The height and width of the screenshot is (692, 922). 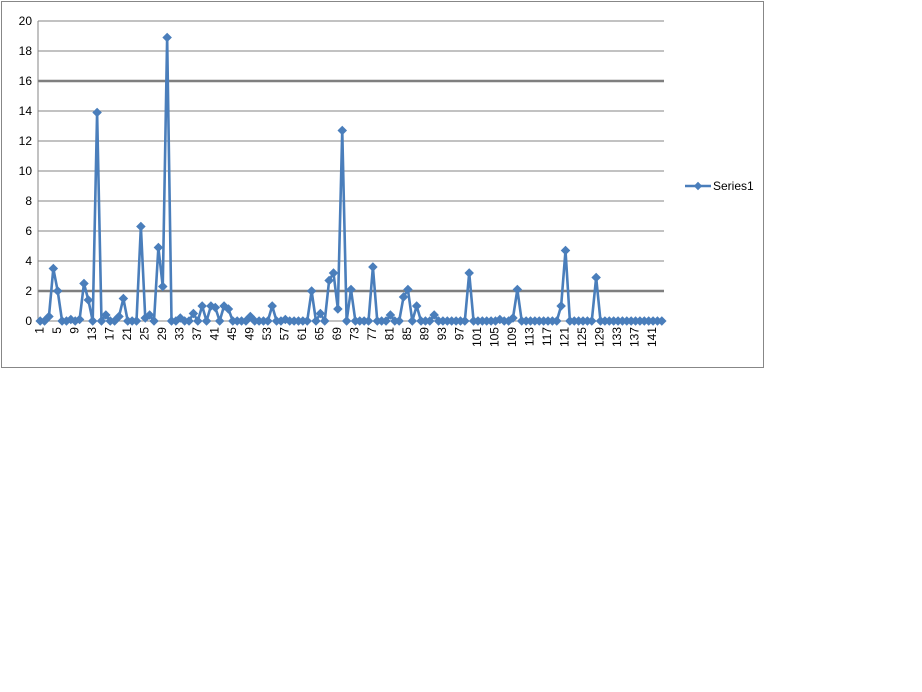 What do you see at coordinates (512, 337) in the screenshot?
I see `x-tick-label: 109` at bounding box center [512, 337].